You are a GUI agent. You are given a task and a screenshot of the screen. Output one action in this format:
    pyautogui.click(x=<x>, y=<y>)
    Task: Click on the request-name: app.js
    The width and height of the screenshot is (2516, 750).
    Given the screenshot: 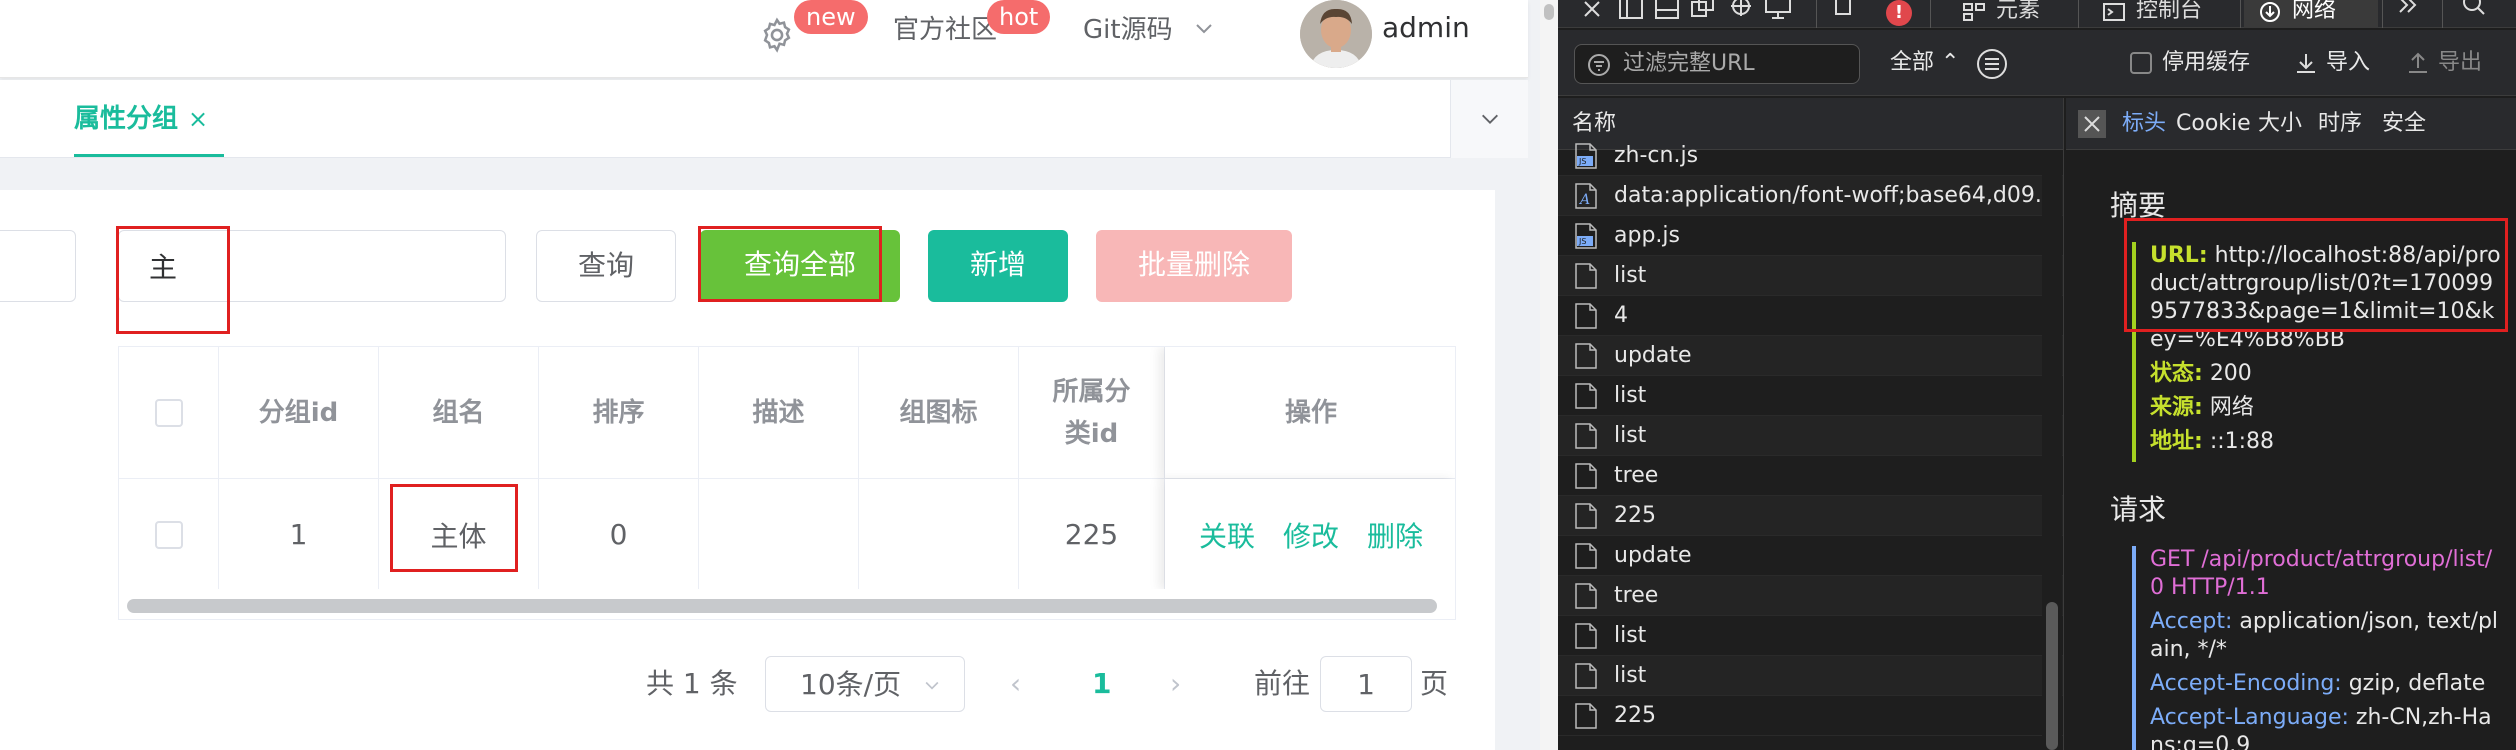 What is the action you would take?
    pyautogui.click(x=1647, y=235)
    